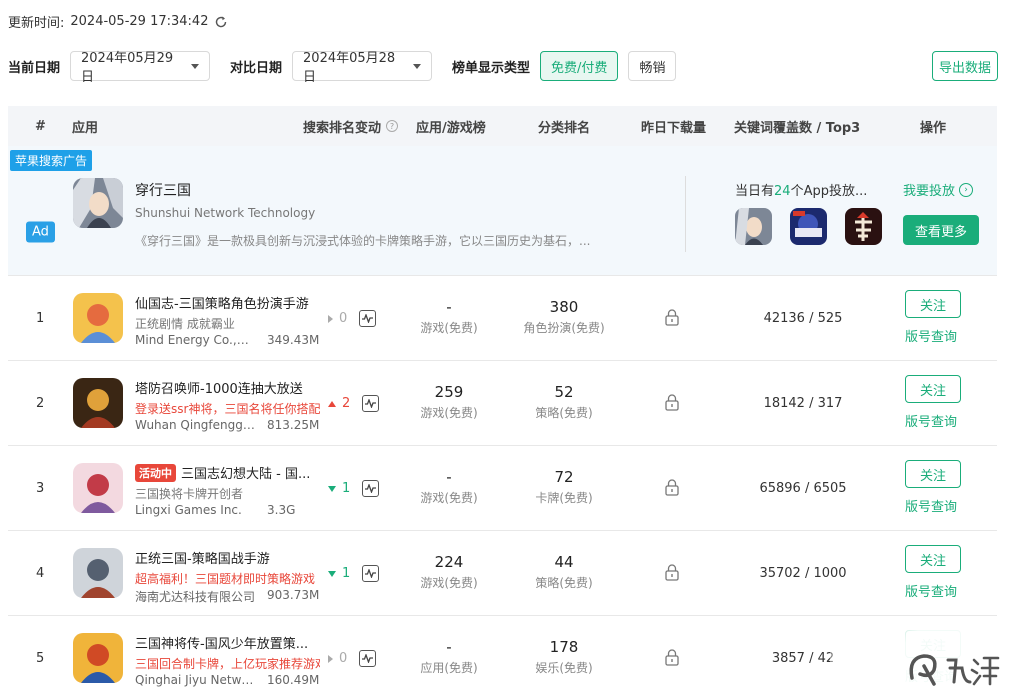 The image size is (1010, 692). I want to click on app-size: 3.3G, so click(281, 510).